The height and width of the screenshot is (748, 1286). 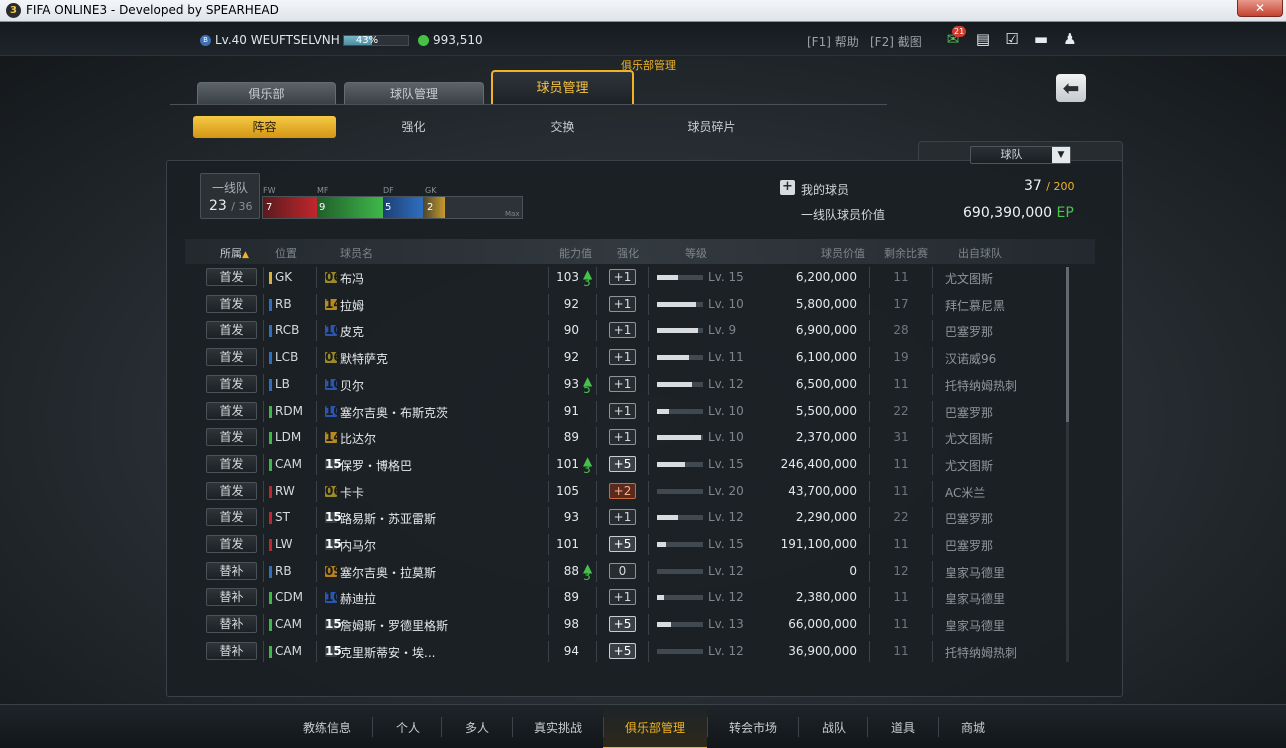 I want to click on bottom-nav-squad: 战队, so click(x=834, y=727).